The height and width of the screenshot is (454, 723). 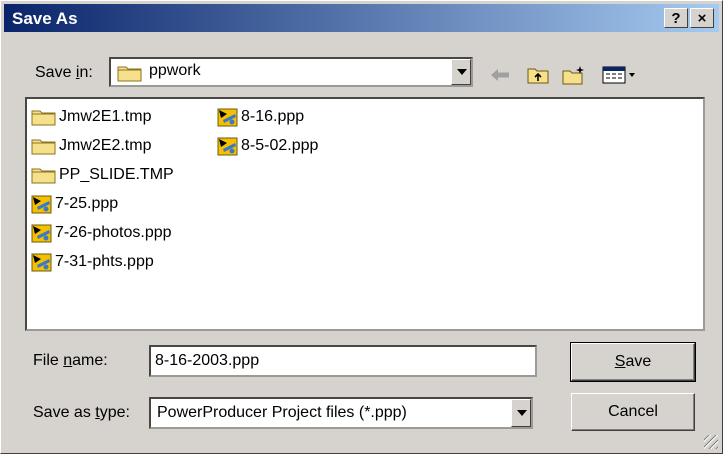 I want to click on save-as-type-dropdown: PowerProducer Project files (*.ppp), so click(x=341, y=413).